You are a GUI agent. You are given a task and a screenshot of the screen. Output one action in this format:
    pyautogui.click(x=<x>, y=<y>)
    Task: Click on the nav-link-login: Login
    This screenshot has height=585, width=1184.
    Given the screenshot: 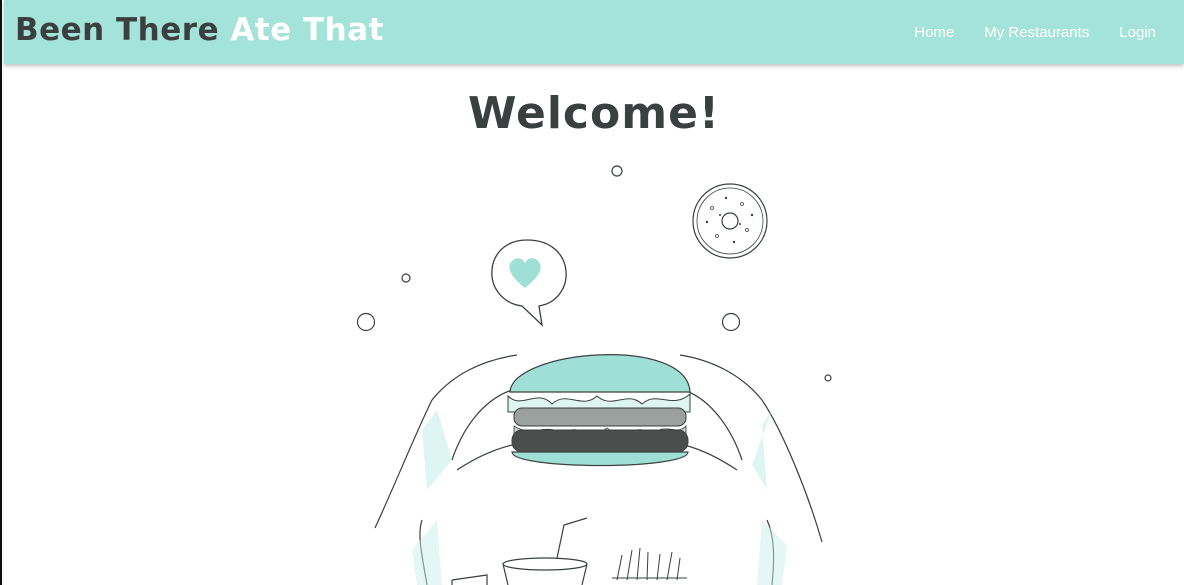 What is the action you would take?
    pyautogui.click(x=1137, y=32)
    